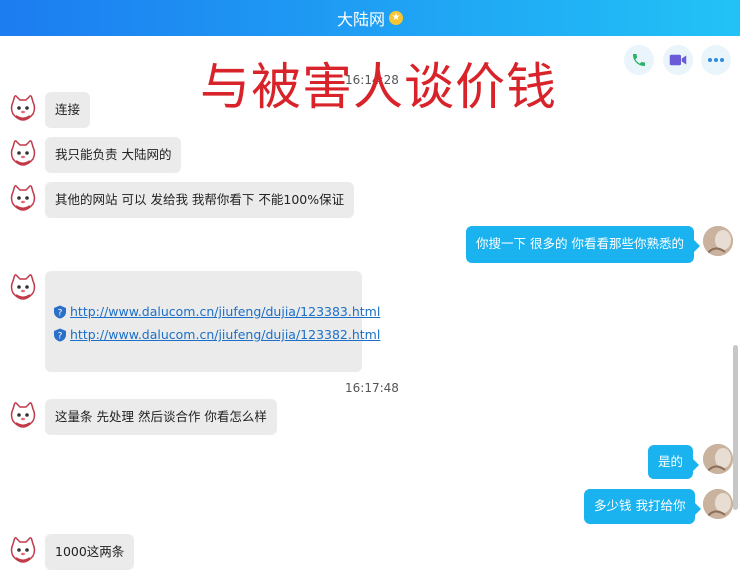  I want to click on phone-icon, so click(639, 60).